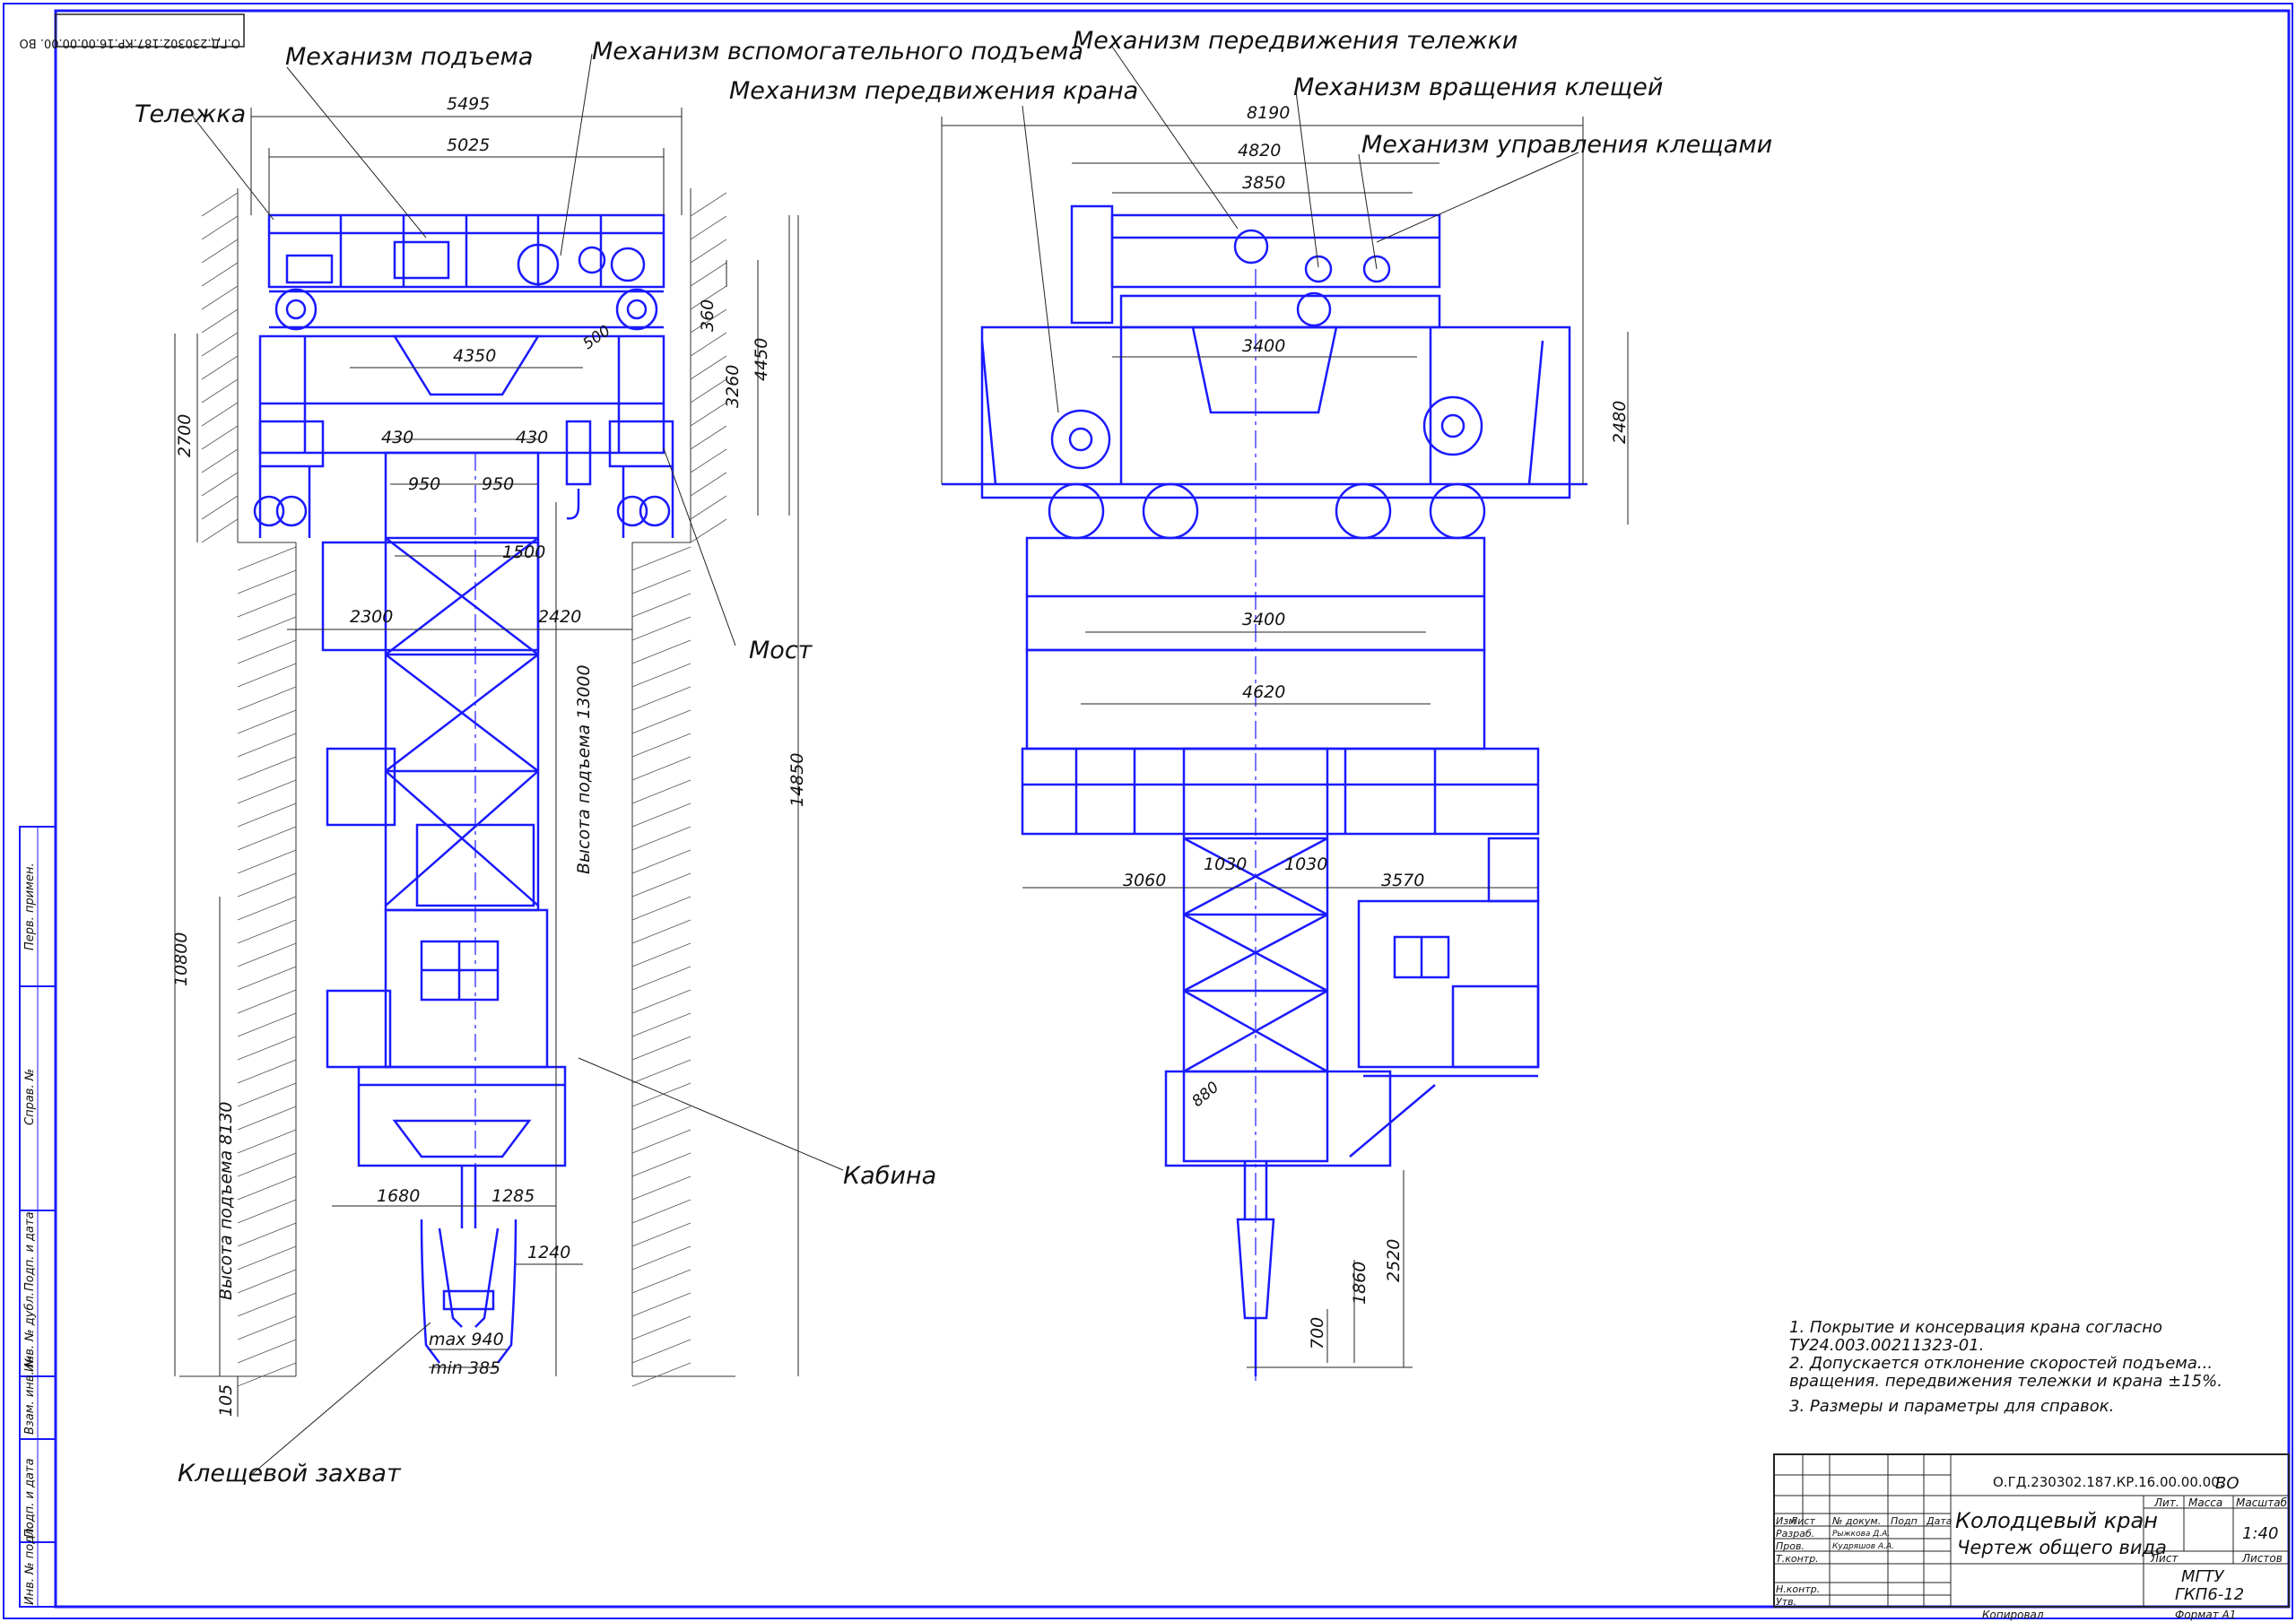 This screenshot has width=2296, height=1622. What do you see at coordinates (190, 114) in the screenshot?
I see `label-trolley: Тележка` at bounding box center [190, 114].